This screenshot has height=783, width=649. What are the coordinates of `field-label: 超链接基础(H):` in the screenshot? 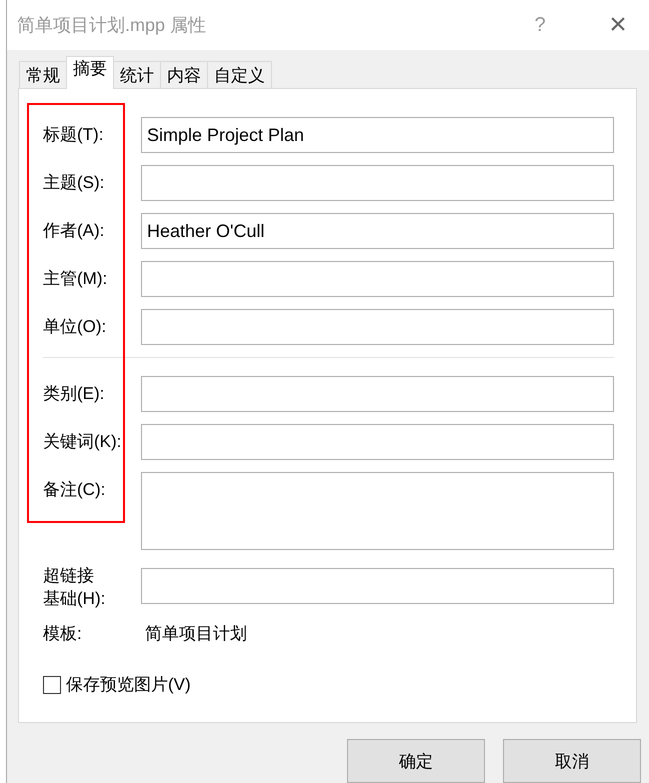 It's located at (74, 587).